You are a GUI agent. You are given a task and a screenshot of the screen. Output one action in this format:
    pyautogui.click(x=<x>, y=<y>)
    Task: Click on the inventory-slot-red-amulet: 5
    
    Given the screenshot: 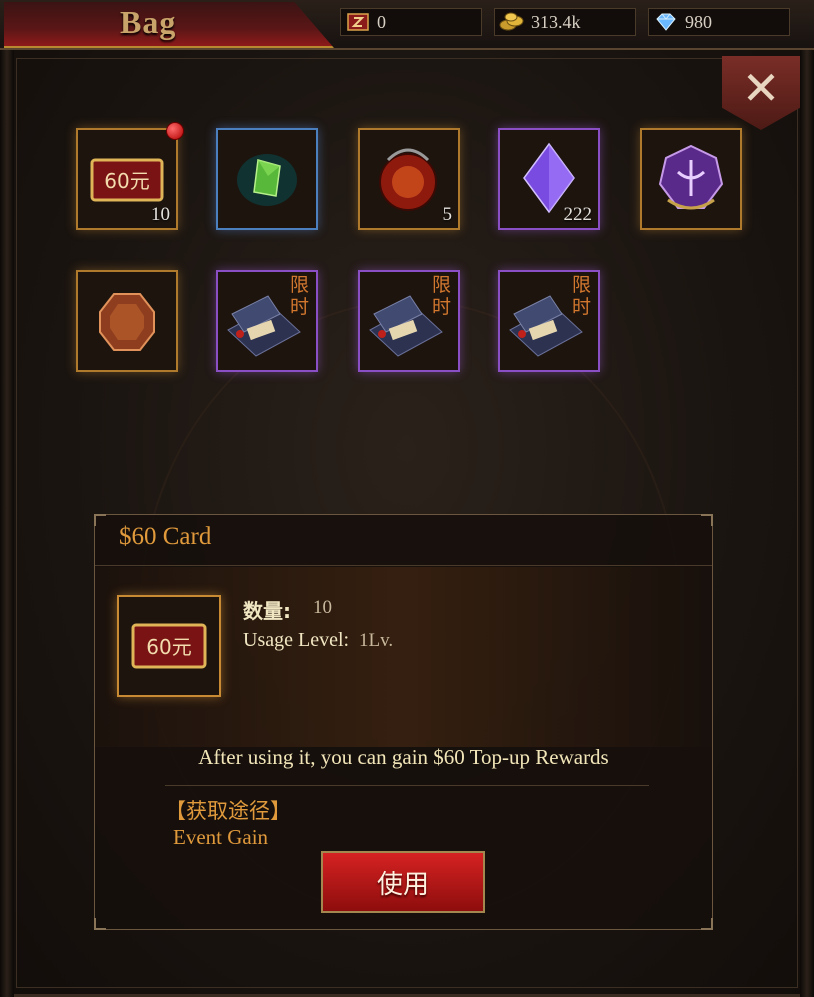 What is the action you would take?
    pyautogui.click(x=409, y=179)
    